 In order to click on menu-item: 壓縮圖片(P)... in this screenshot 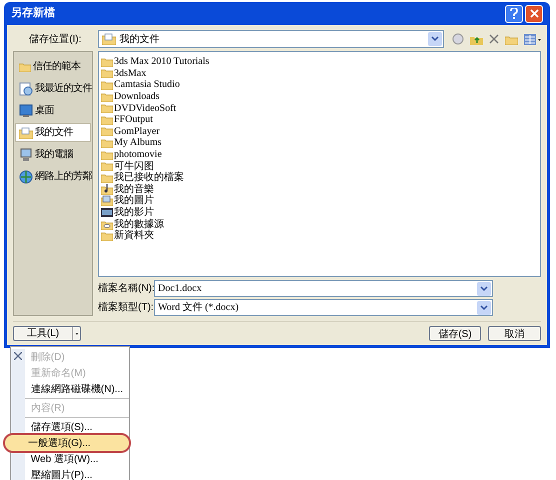, I will do `click(68, 473)`.